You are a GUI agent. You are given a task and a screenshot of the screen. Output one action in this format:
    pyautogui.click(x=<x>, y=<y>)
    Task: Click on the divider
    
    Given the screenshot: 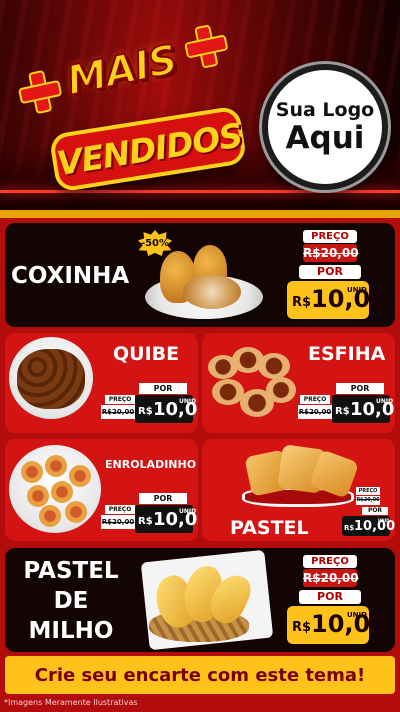 What is the action you would take?
    pyautogui.click(x=200, y=214)
    